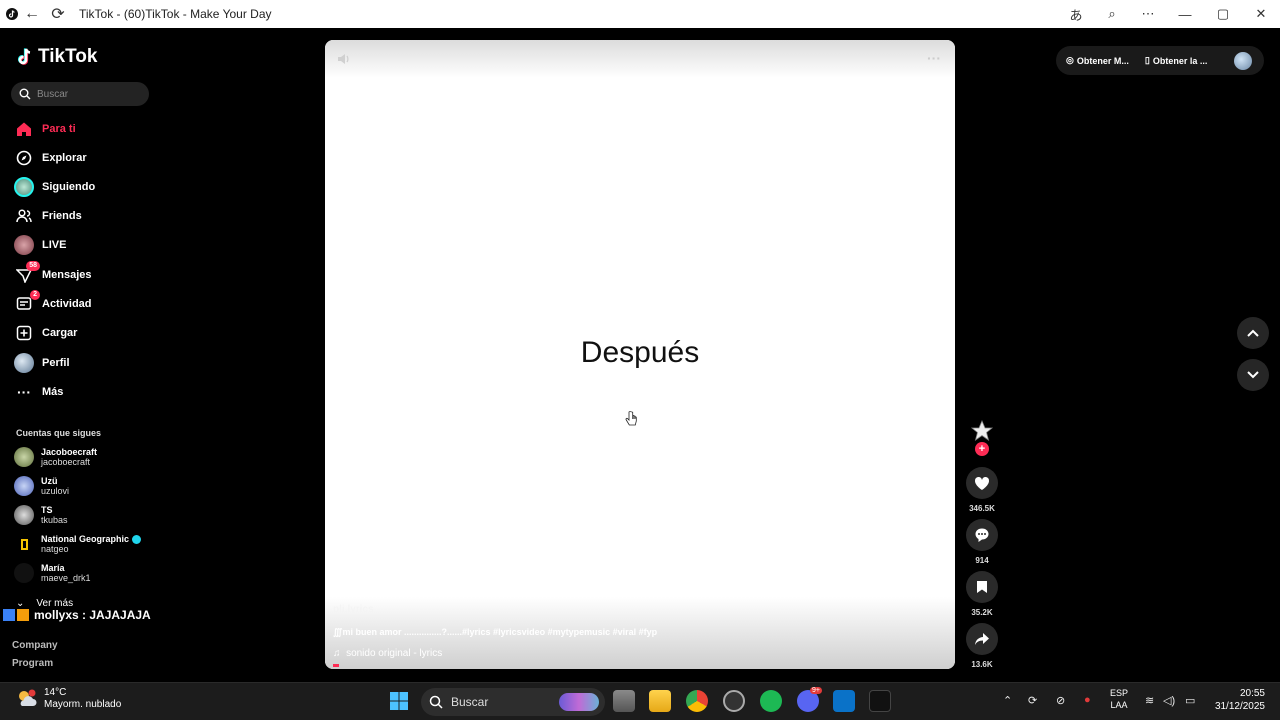 Image resolution: width=1280 pixels, height=720 pixels. I want to click on save-button, so click(982, 587).